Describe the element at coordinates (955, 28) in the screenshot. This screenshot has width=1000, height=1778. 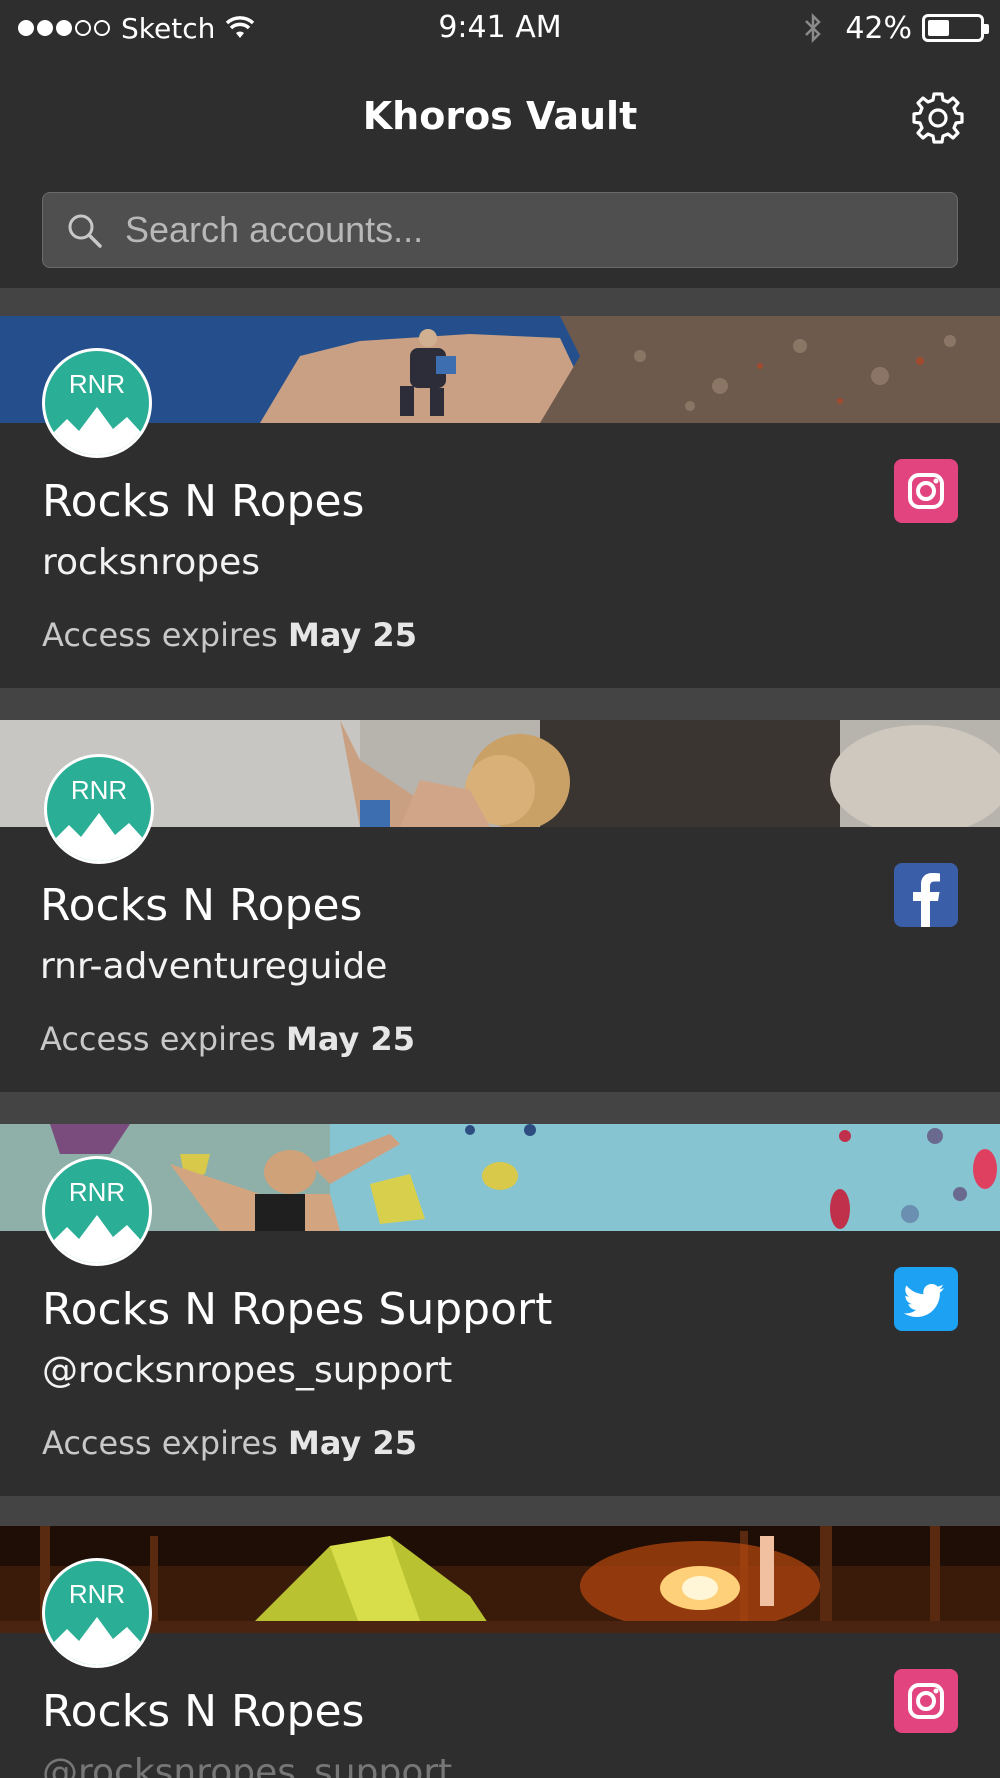
I see `battery-icon` at that location.